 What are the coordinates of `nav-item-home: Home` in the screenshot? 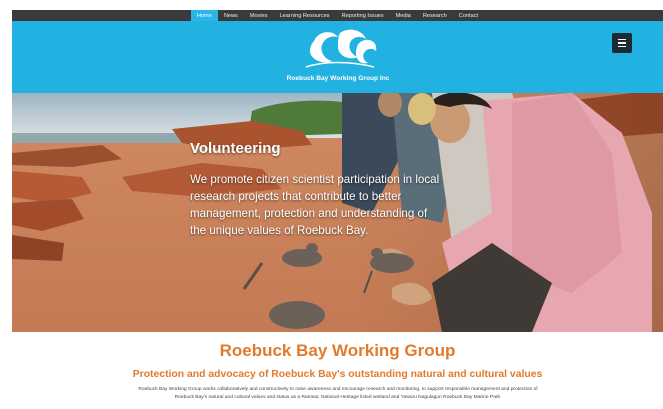 It's located at (204, 15).